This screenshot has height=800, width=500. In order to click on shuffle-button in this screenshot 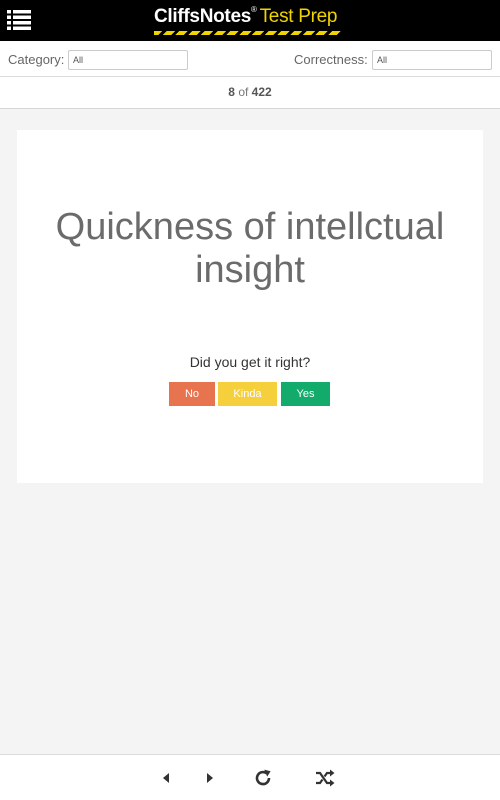, I will do `click(325, 778)`.